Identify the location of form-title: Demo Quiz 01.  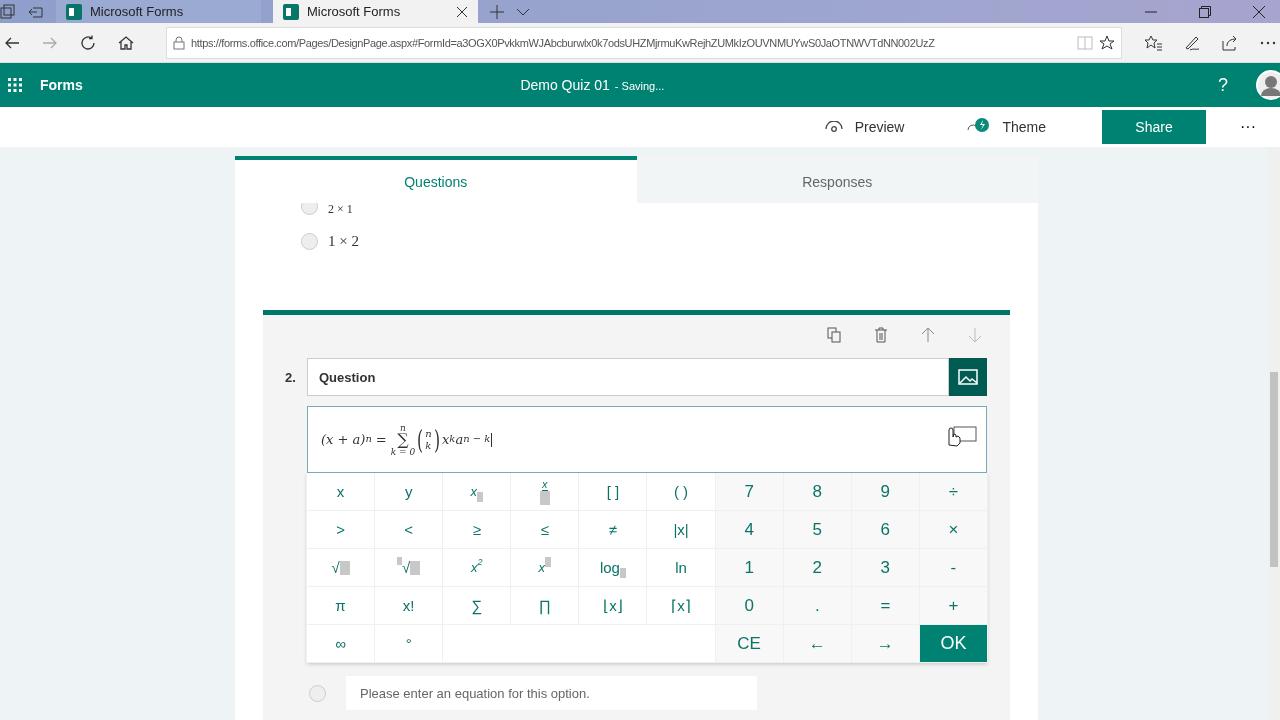
(565, 85).